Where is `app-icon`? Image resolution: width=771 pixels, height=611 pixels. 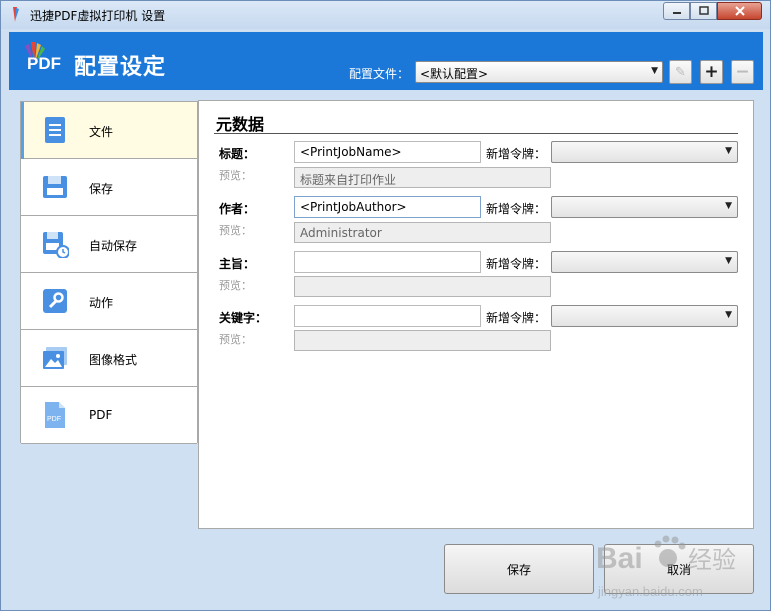 app-icon is located at coordinates (16, 14).